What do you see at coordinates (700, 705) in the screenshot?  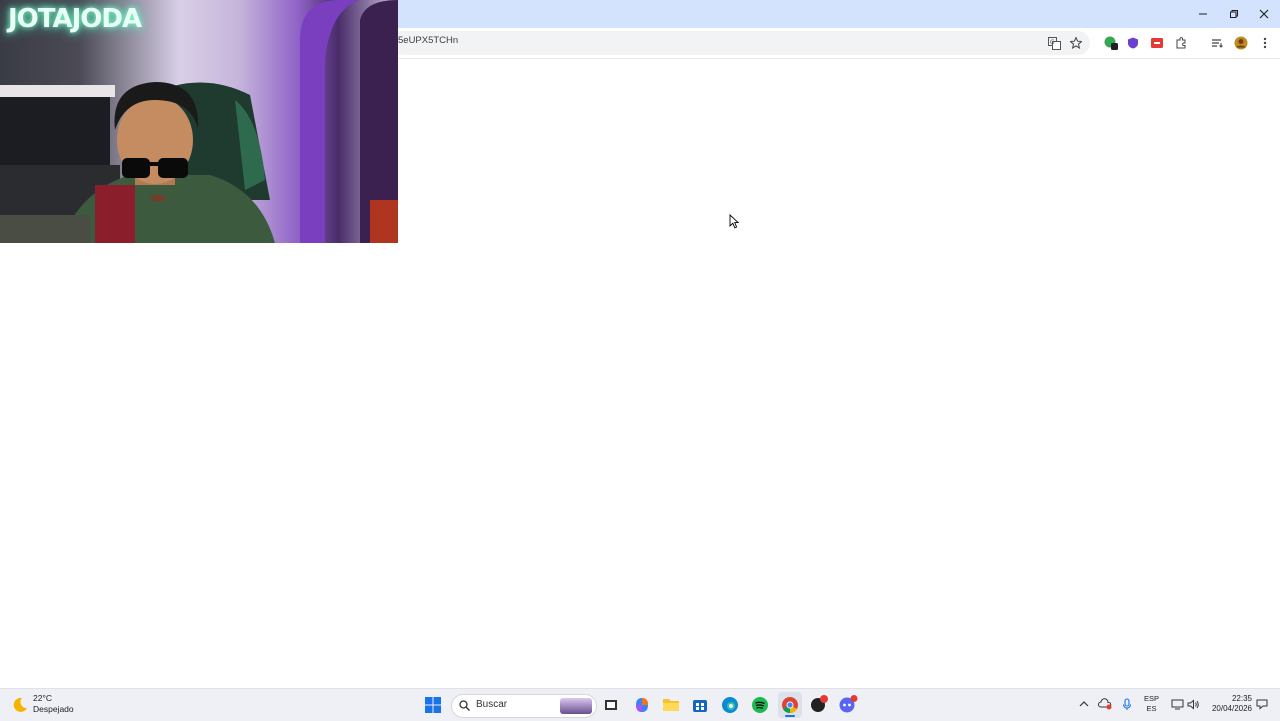 I see `microsoft-store-icon` at bounding box center [700, 705].